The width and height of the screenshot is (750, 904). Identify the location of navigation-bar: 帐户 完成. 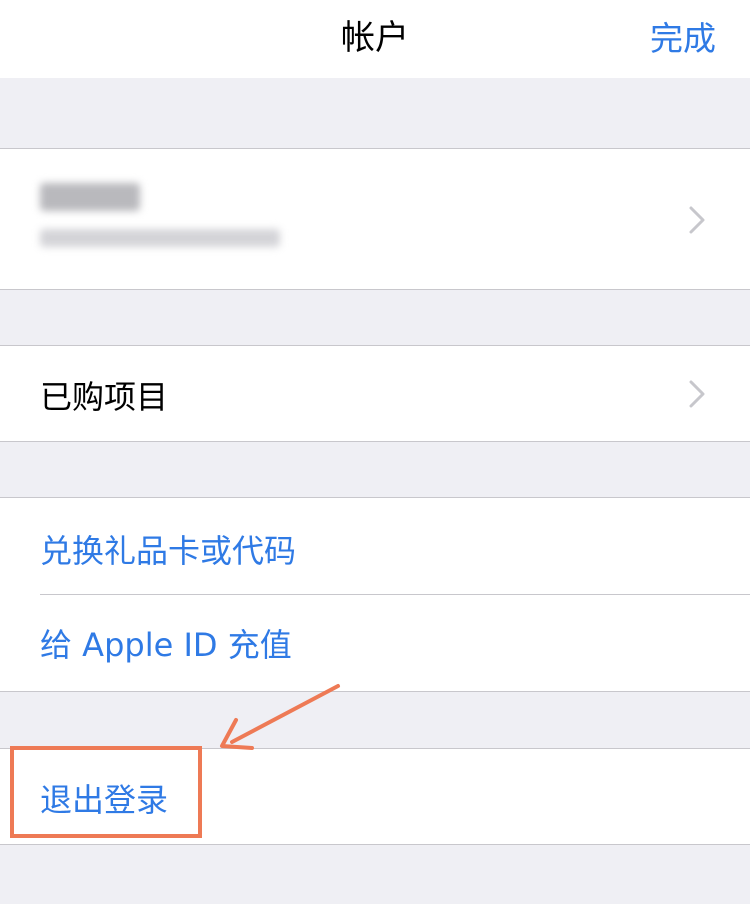
(375, 39).